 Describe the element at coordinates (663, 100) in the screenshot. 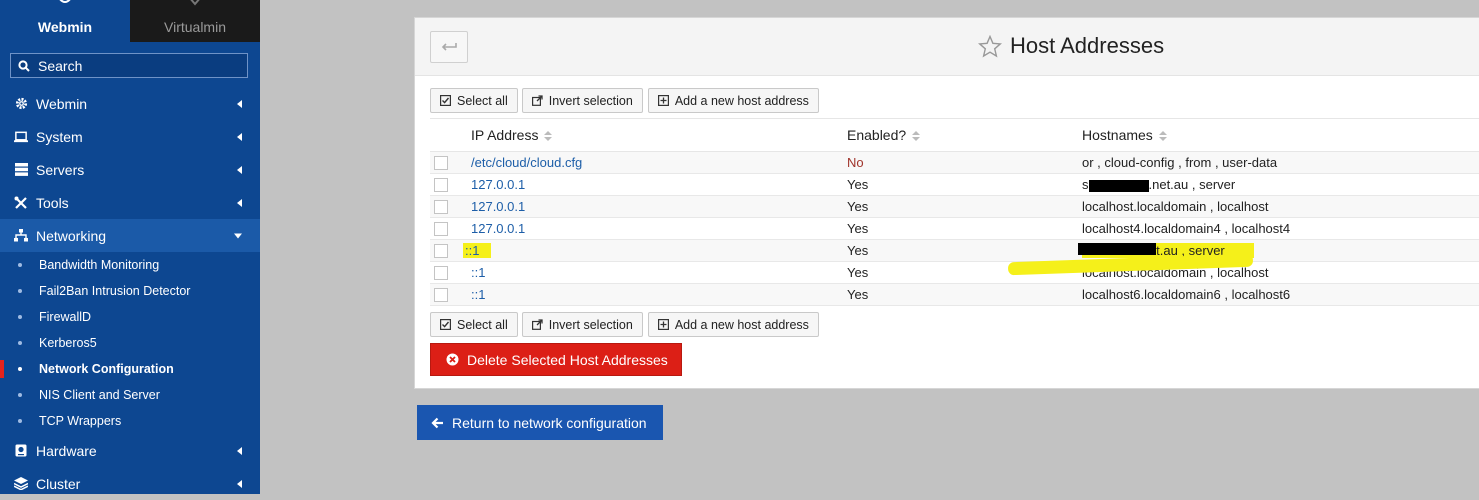

I see `plus-square-icon` at that location.